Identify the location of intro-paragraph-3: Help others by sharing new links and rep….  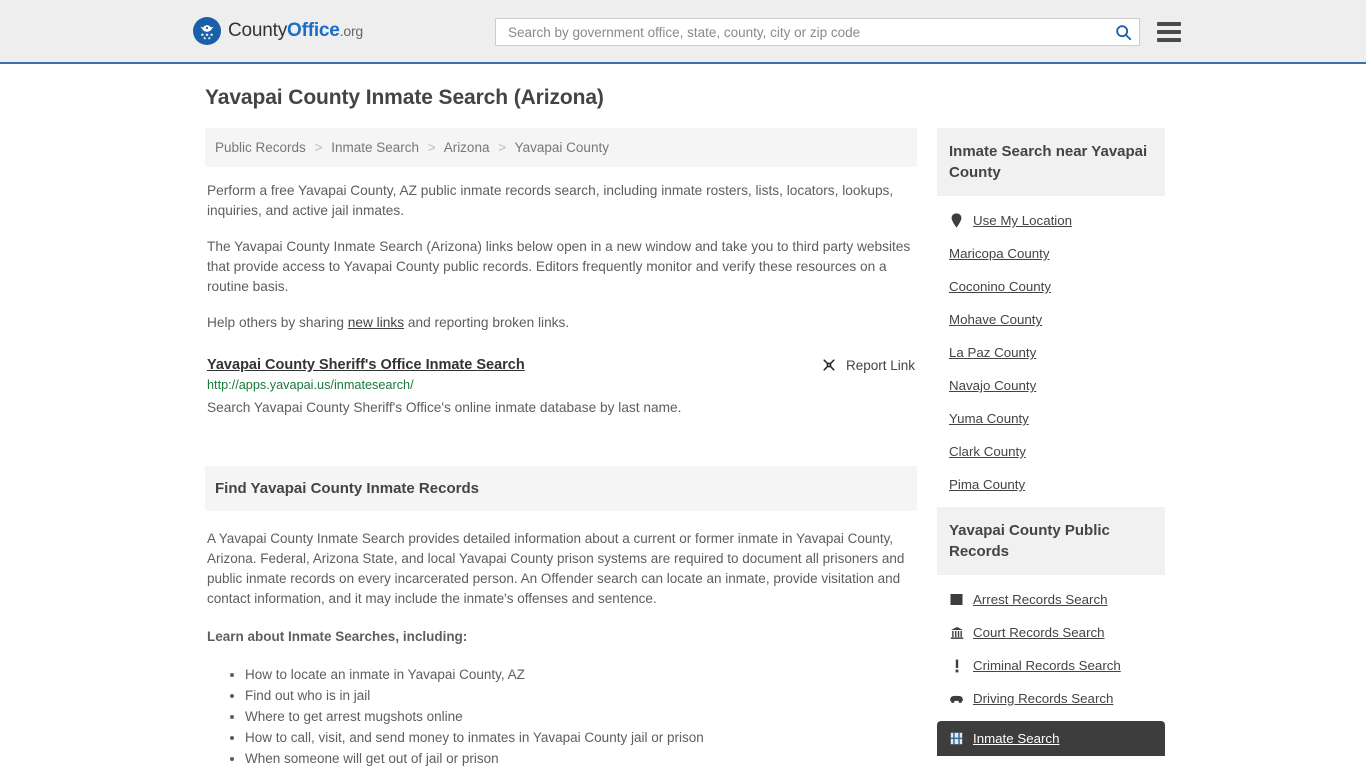
(561, 323).